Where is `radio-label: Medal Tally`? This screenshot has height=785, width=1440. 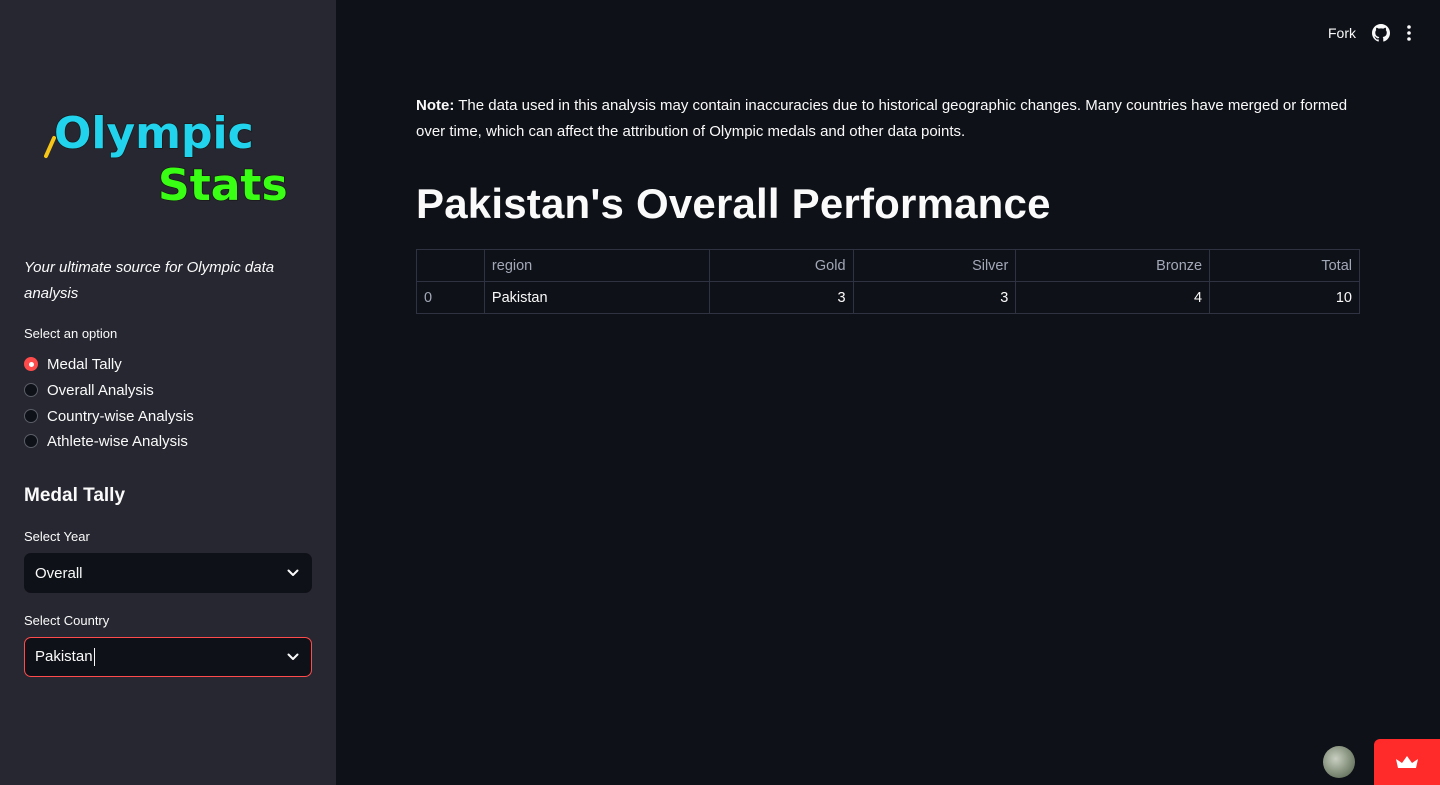
radio-label: Medal Tally is located at coordinates (84, 364).